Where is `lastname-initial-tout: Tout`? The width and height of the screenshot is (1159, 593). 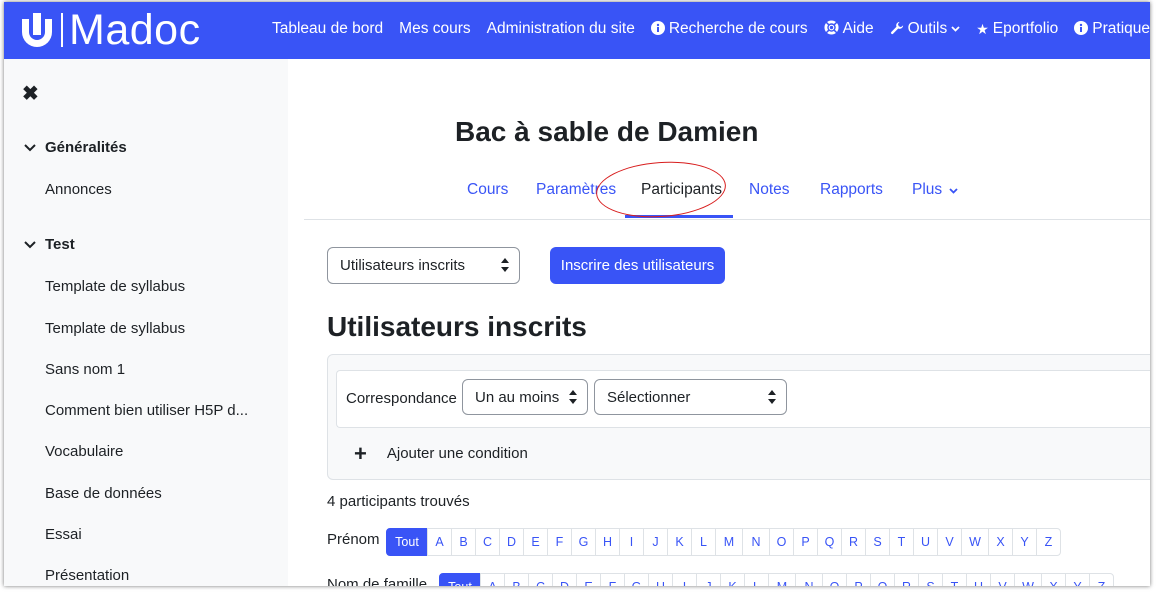 lastname-initial-tout: Tout is located at coordinates (460, 579).